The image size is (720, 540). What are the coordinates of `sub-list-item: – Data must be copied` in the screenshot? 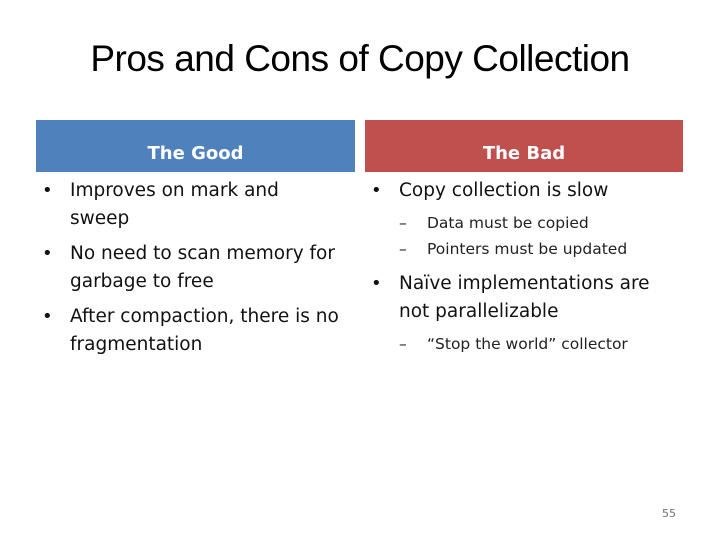 It's located at (519, 223).